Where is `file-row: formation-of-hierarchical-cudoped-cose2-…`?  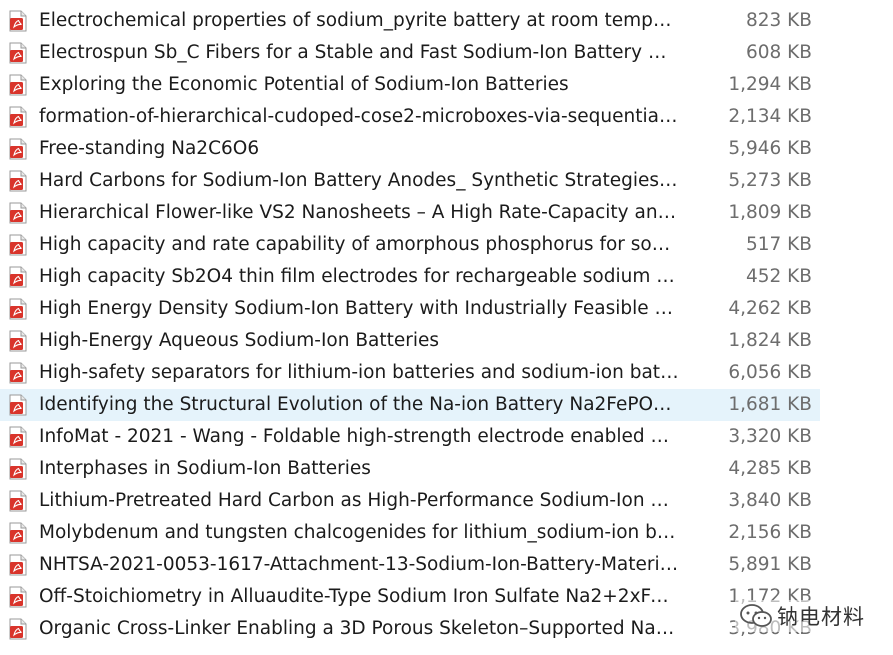
file-row: formation-of-hierarchical-cudoped-cose2-… is located at coordinates (410, 117).